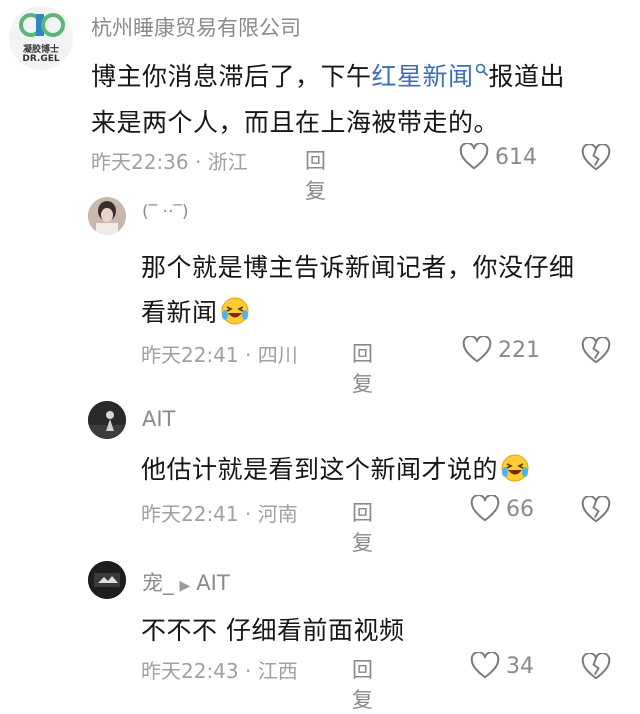 This screenshot has height=714, width=640. Describe the element at coordinates (190, 671) in the screenshot. I see `timestamp: 昨天22:43` at that location.